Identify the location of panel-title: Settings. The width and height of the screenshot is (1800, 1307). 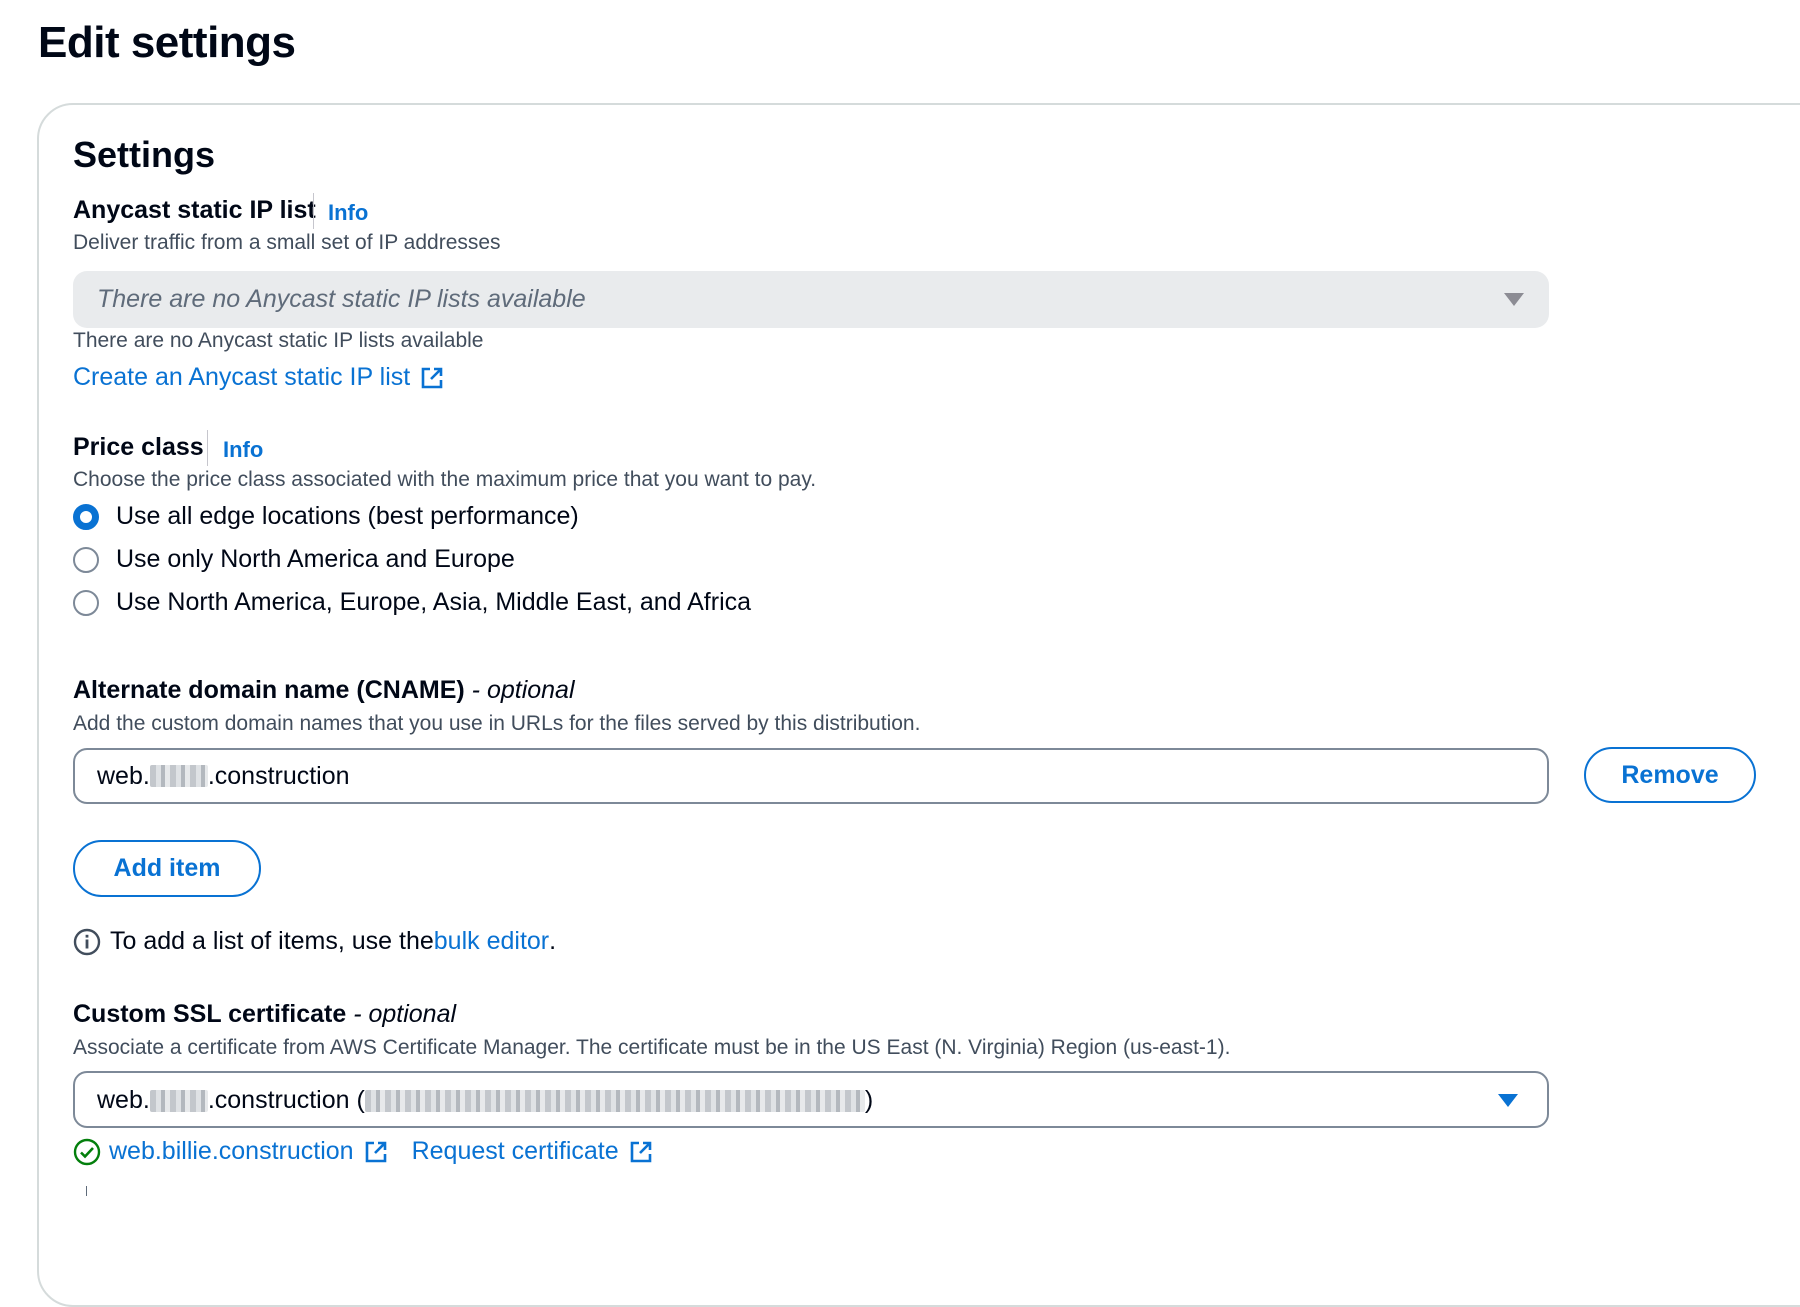
(144, 154).